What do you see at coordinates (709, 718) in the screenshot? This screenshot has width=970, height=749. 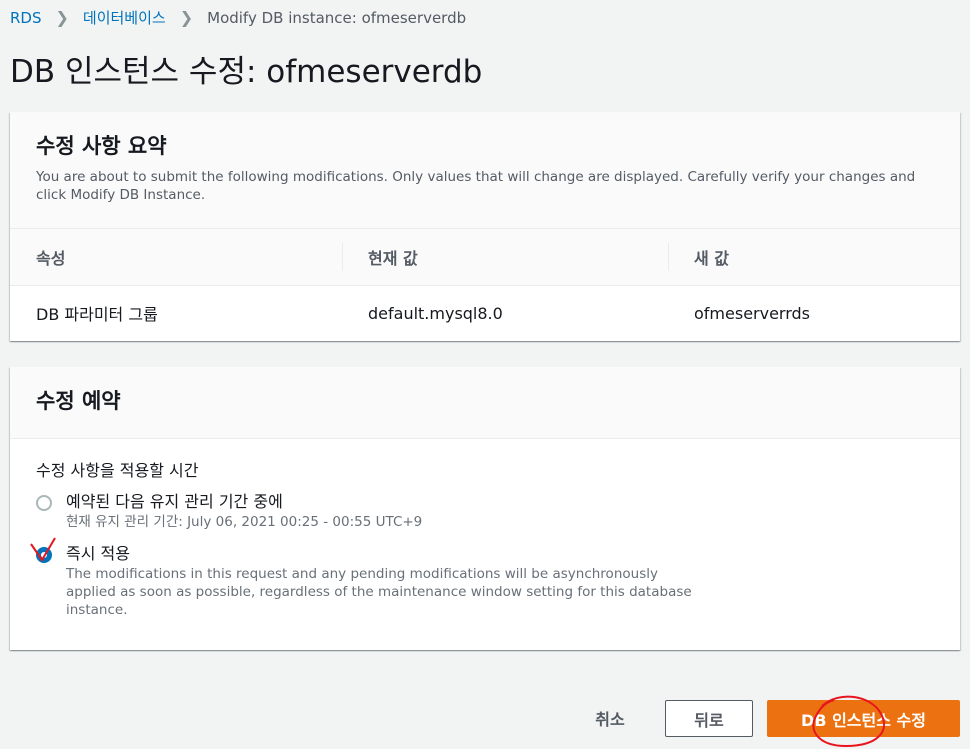 I see `back-button: 뒤로` at bounding box center [709, 718].